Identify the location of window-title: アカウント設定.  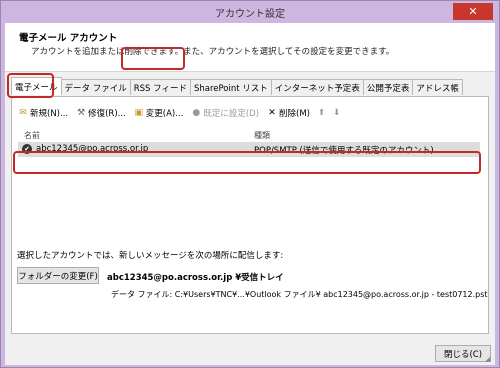
(250, 14).